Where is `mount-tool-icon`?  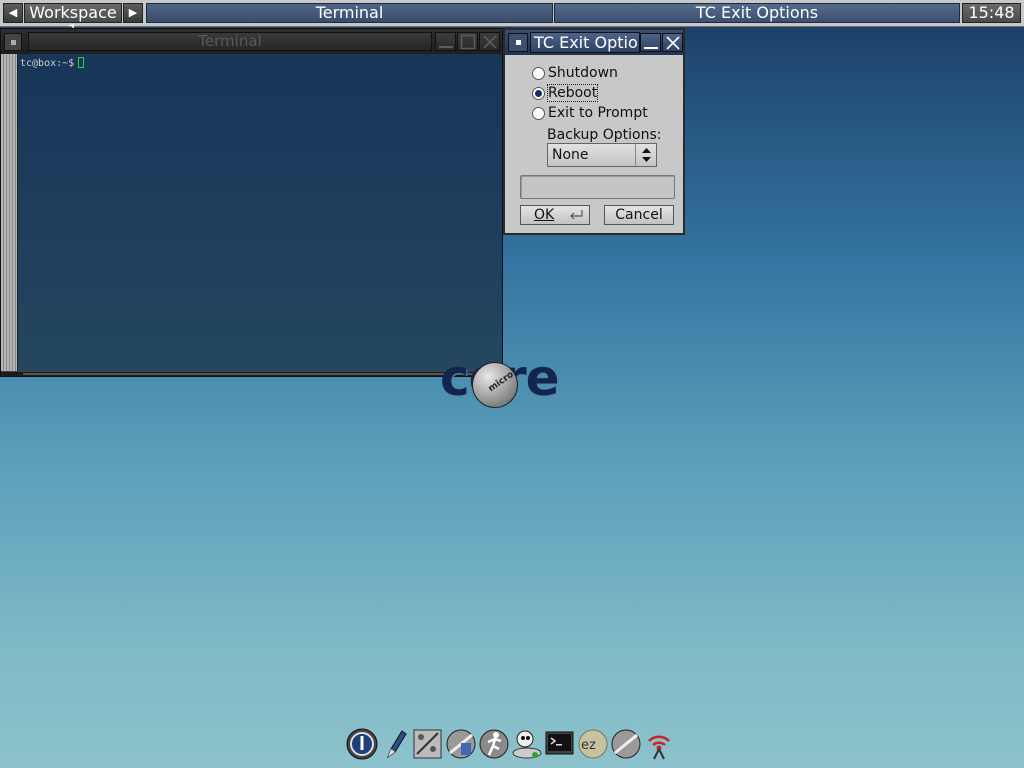 mount-tool-icon is located at coordinates (460, 744).